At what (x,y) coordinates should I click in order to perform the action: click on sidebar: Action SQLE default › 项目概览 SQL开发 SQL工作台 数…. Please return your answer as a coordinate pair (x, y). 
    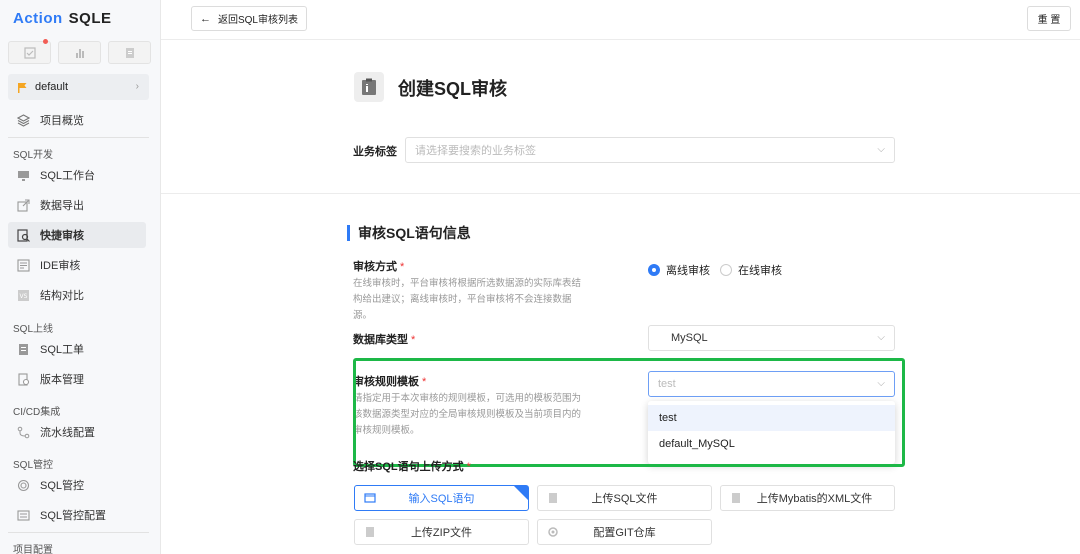
    Looking at the image, I should click on (80, 277).